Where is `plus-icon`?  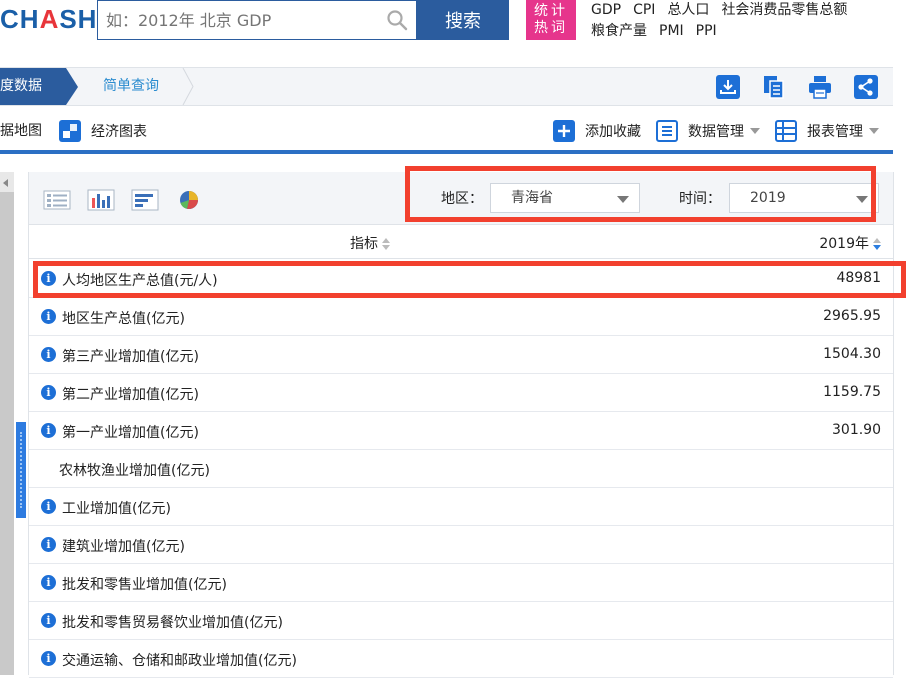
plus-icon is located at coordinates (564, 131).